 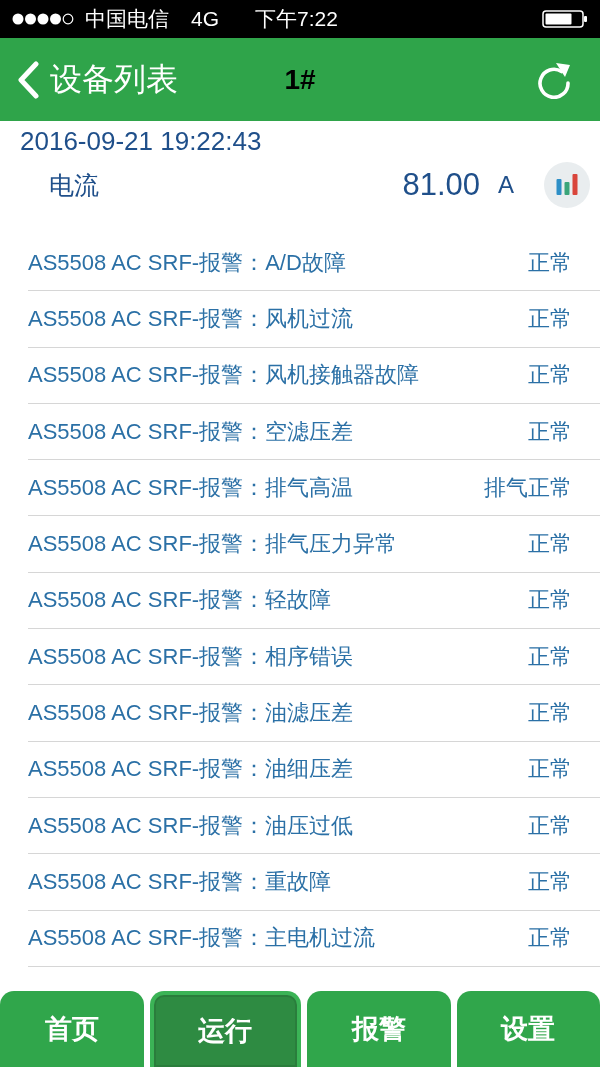 What do you see at coordinates (141, 141) in the screenshot?
I see `timestamp: 2016-09-21 19:22:43` at bounding box center [141, 141].